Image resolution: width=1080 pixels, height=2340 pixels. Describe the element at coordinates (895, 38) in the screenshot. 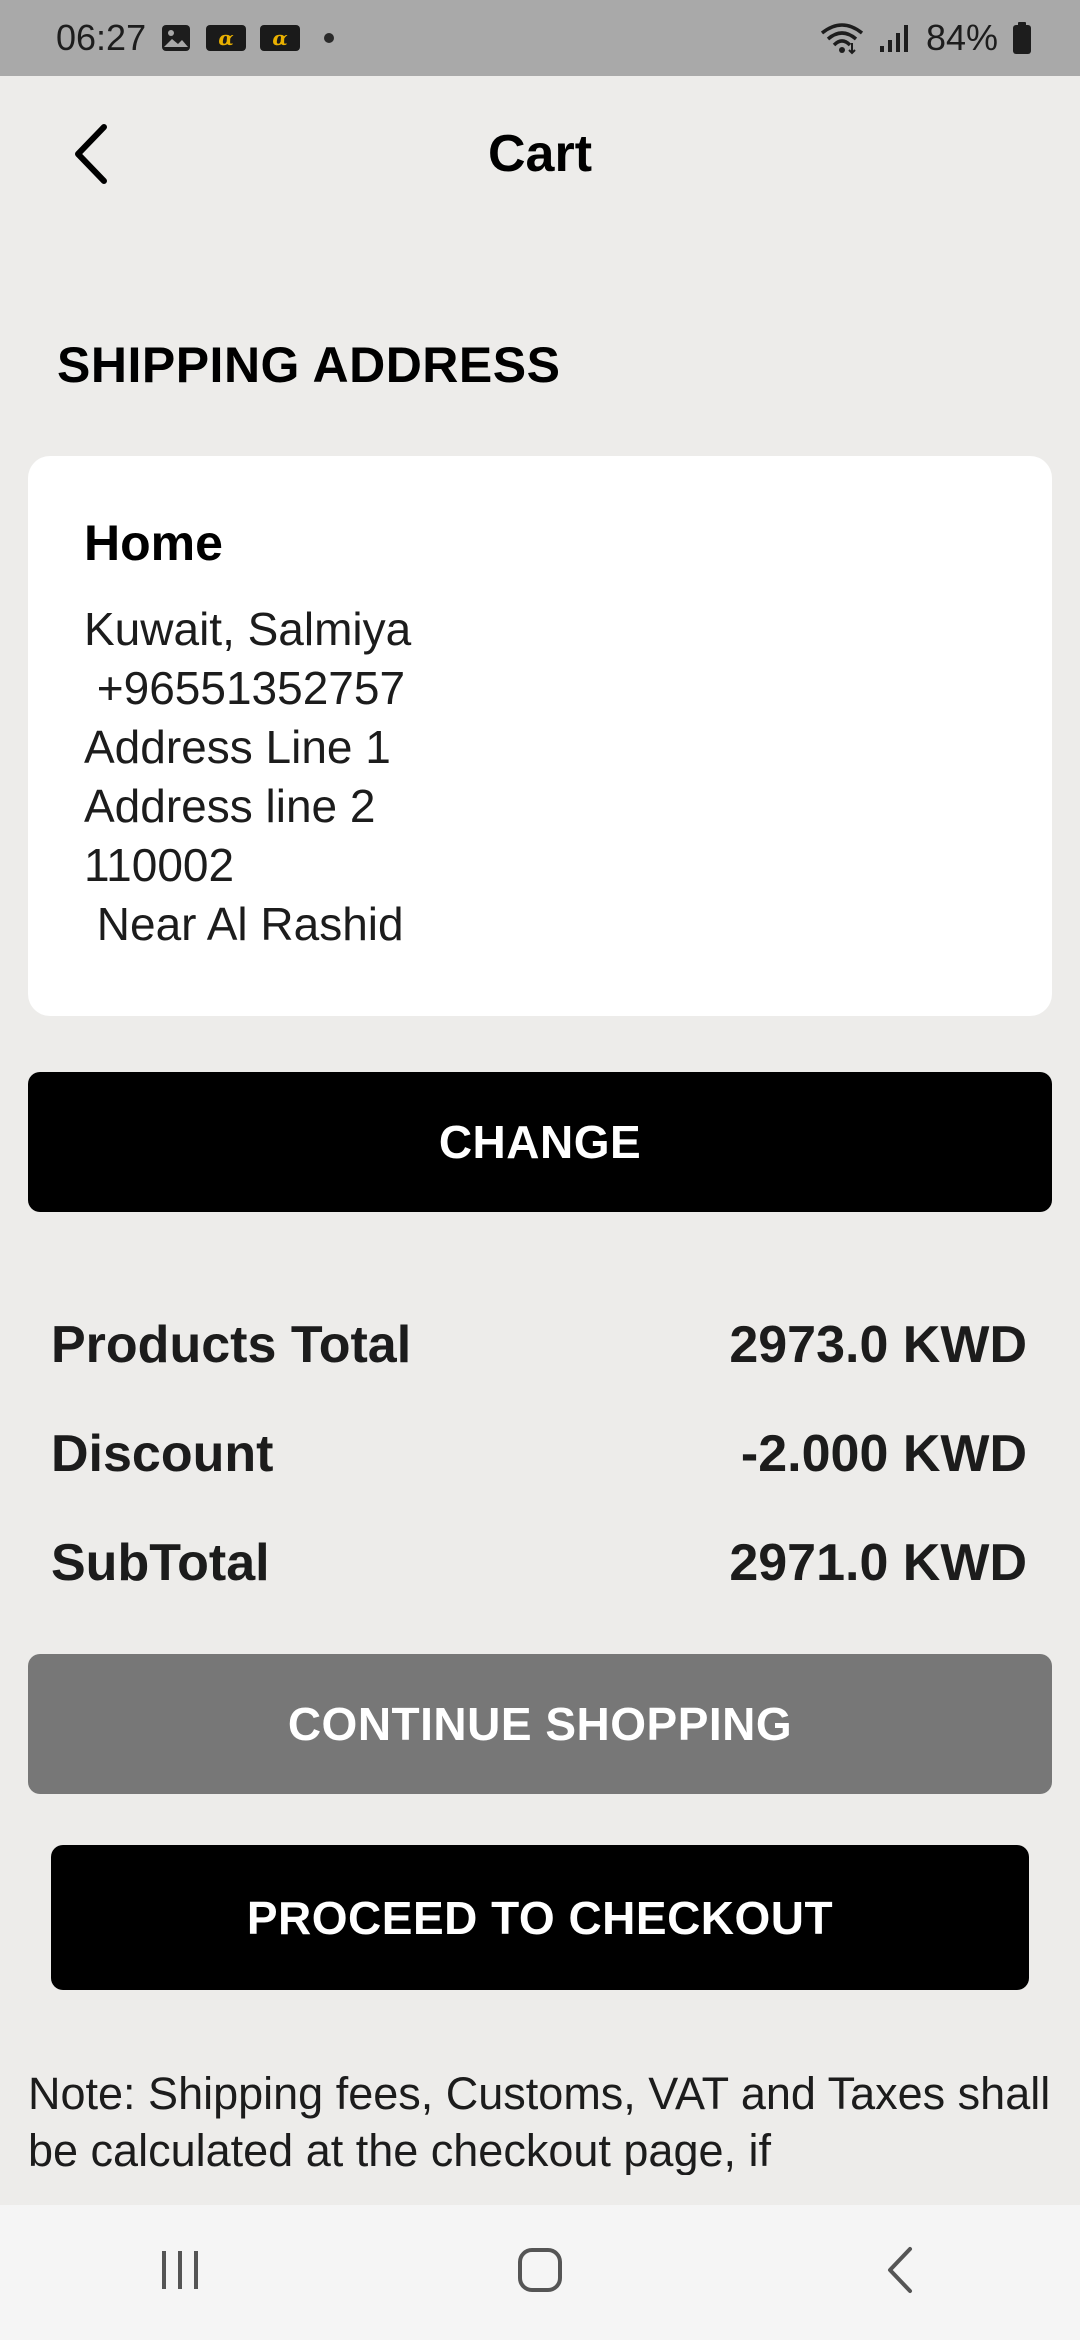

I see `signal-icon` at that location.